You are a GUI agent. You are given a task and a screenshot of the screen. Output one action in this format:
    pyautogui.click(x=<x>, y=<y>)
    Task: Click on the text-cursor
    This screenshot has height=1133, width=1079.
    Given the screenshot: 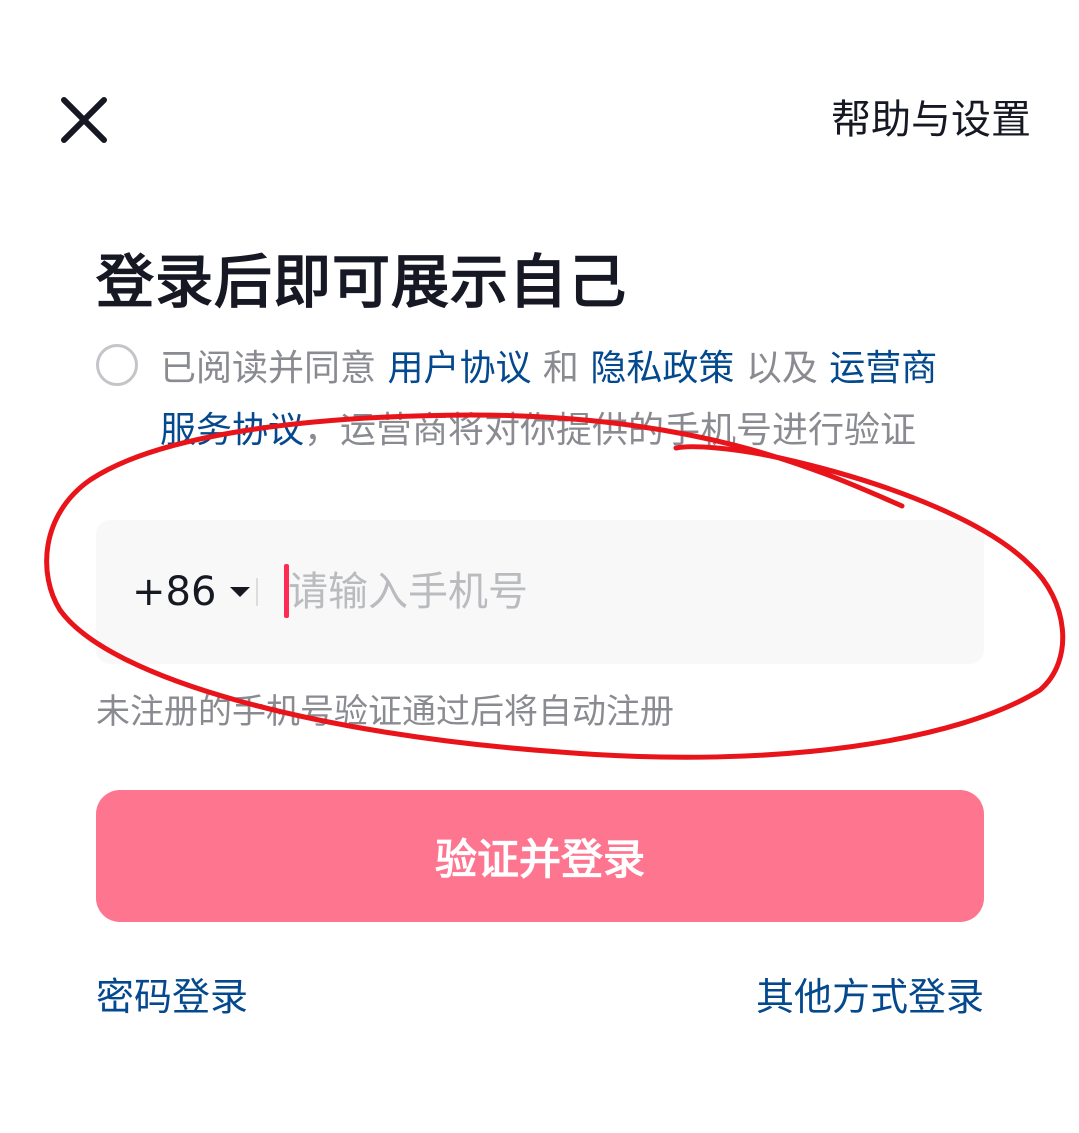 What is the action you would take?
    pyautogui.click(x=286, y=591)
    